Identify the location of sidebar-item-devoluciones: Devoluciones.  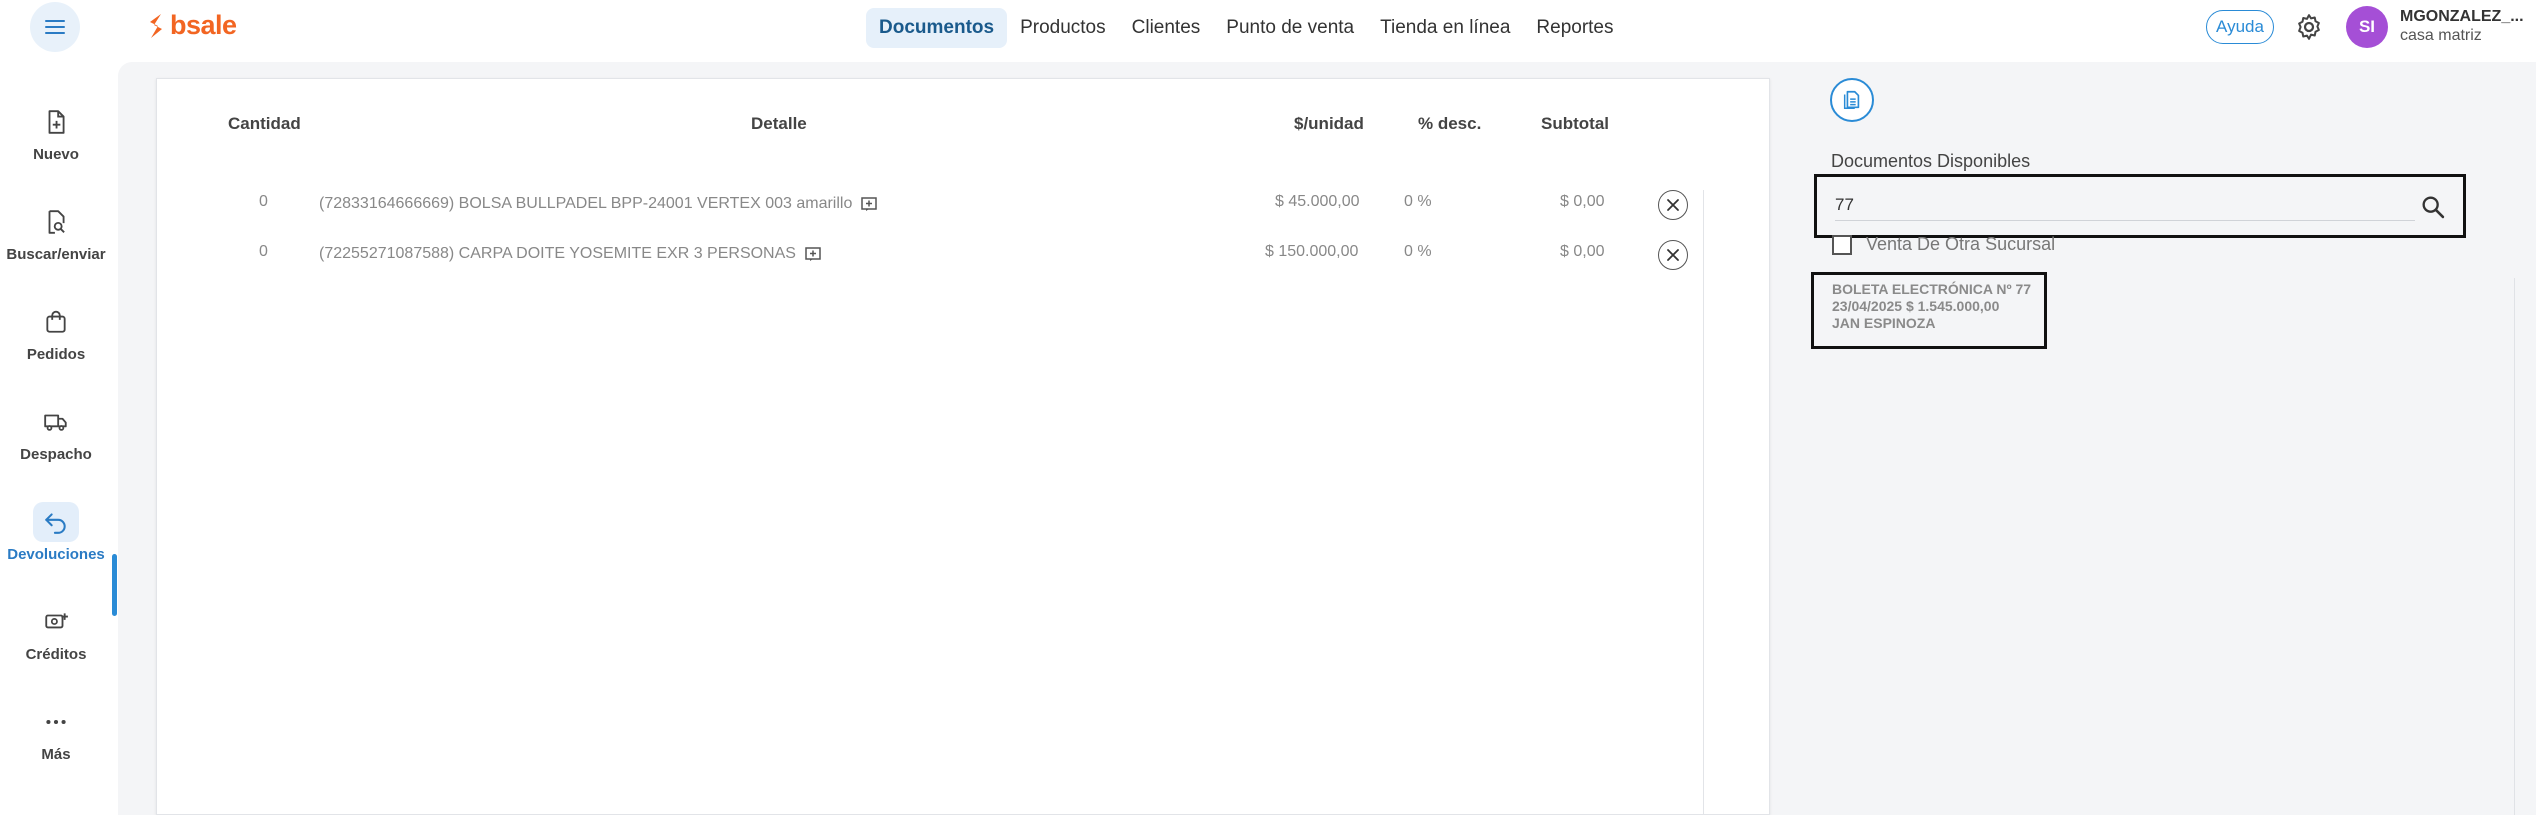
(56, 542).